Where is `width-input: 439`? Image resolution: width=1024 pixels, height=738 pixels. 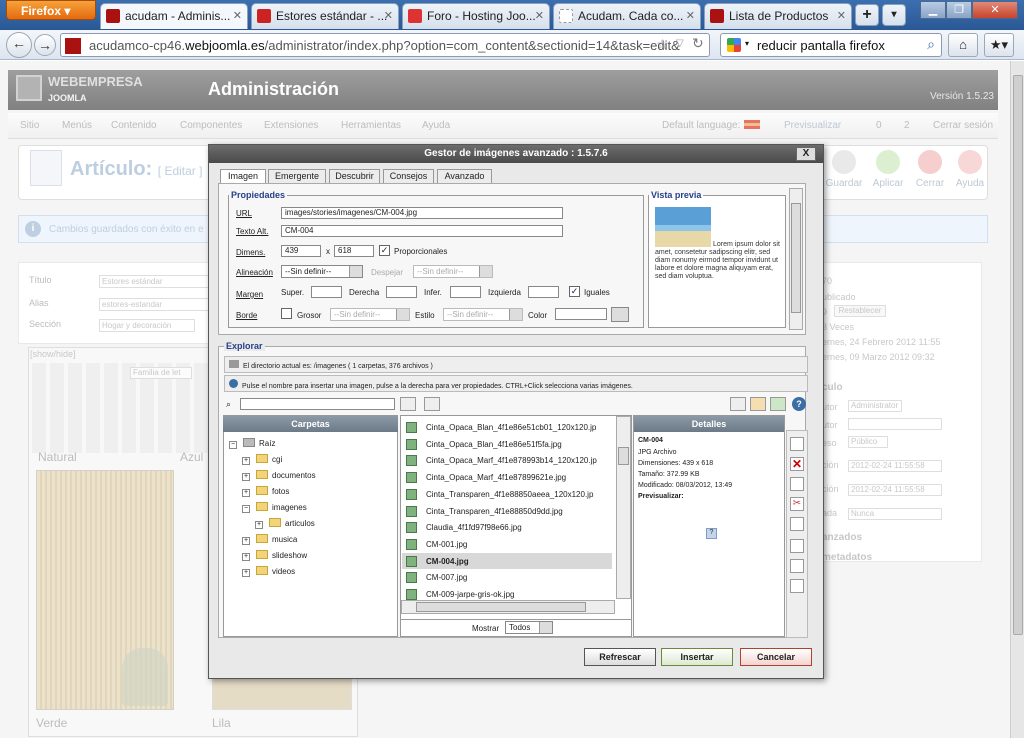
width-input: 439 is located at coordinates (301, 251).